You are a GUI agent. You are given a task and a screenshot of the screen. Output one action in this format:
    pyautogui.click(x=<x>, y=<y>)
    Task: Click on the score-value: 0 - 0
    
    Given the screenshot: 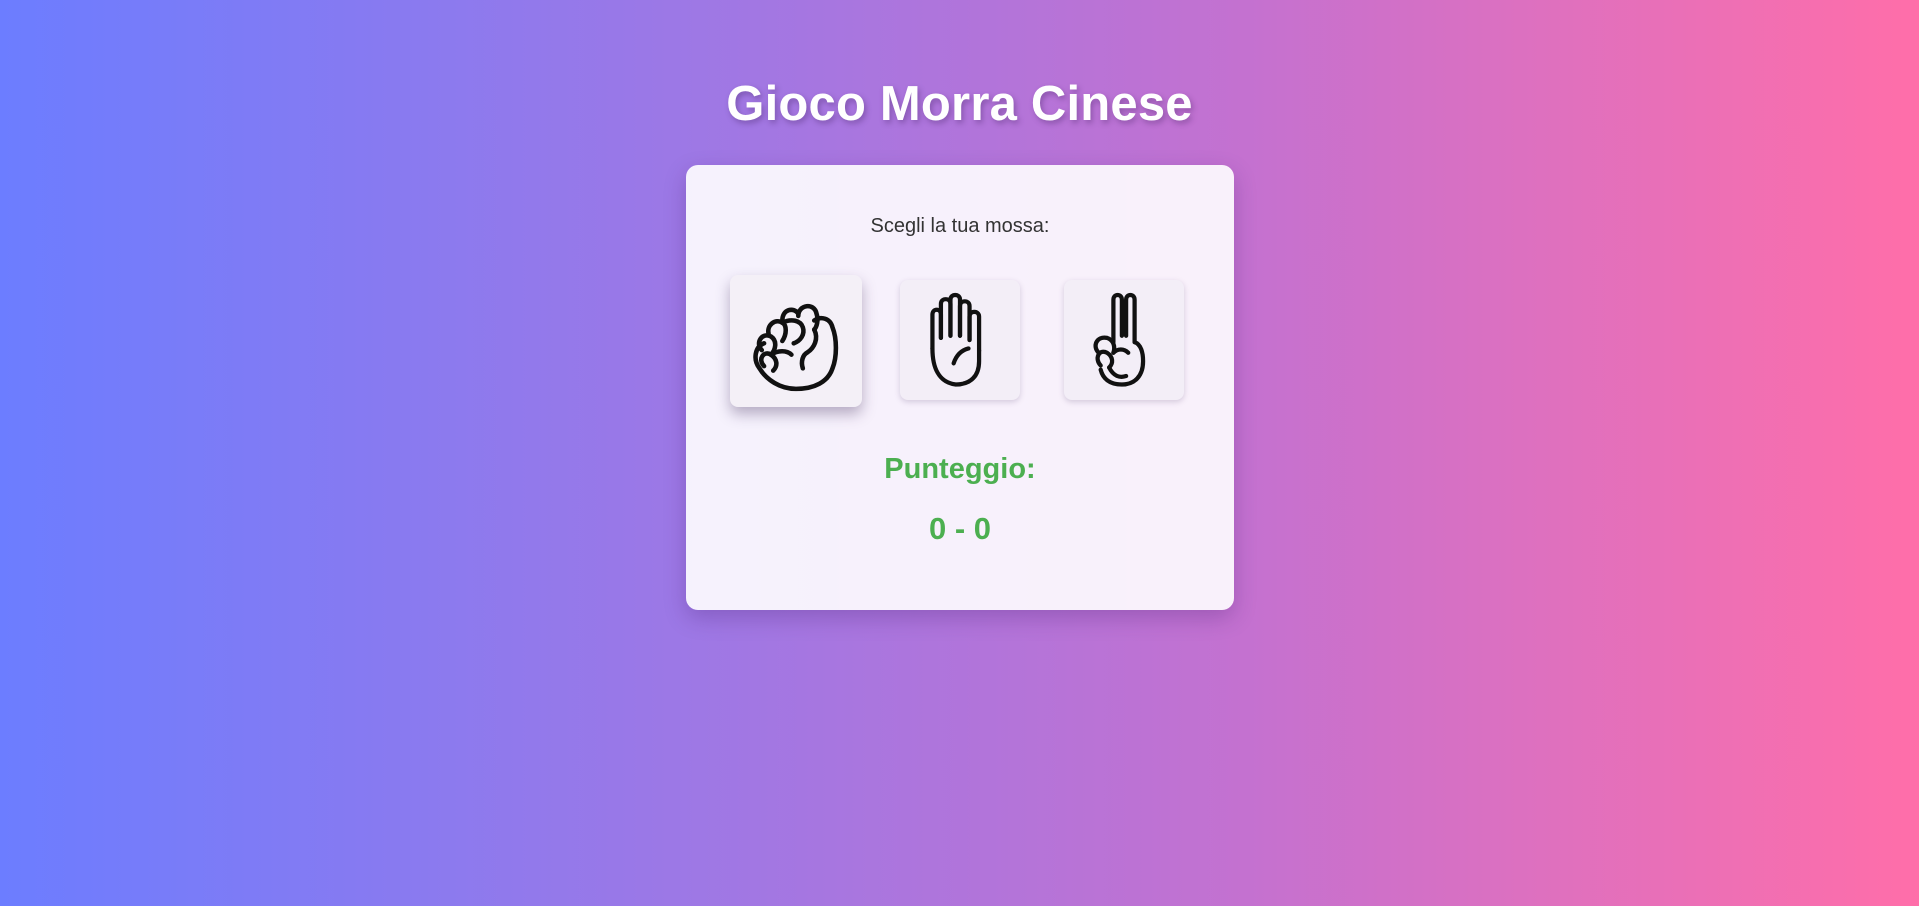 What is the action you would take?
    pyautogui.click(x=960, y=528)
    